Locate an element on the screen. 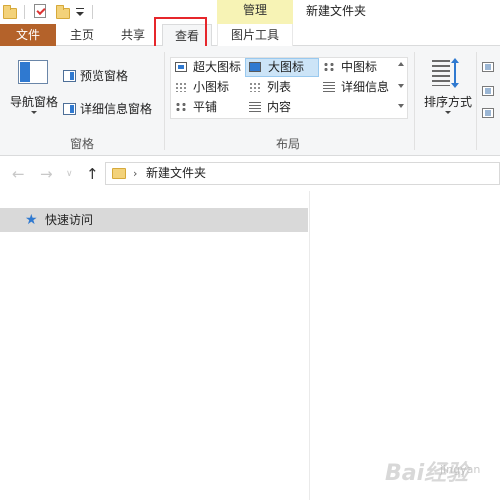 This screenshot has height=500, width=500. layout-medium-icons: 中图标 is located at coordinates (357, 67).